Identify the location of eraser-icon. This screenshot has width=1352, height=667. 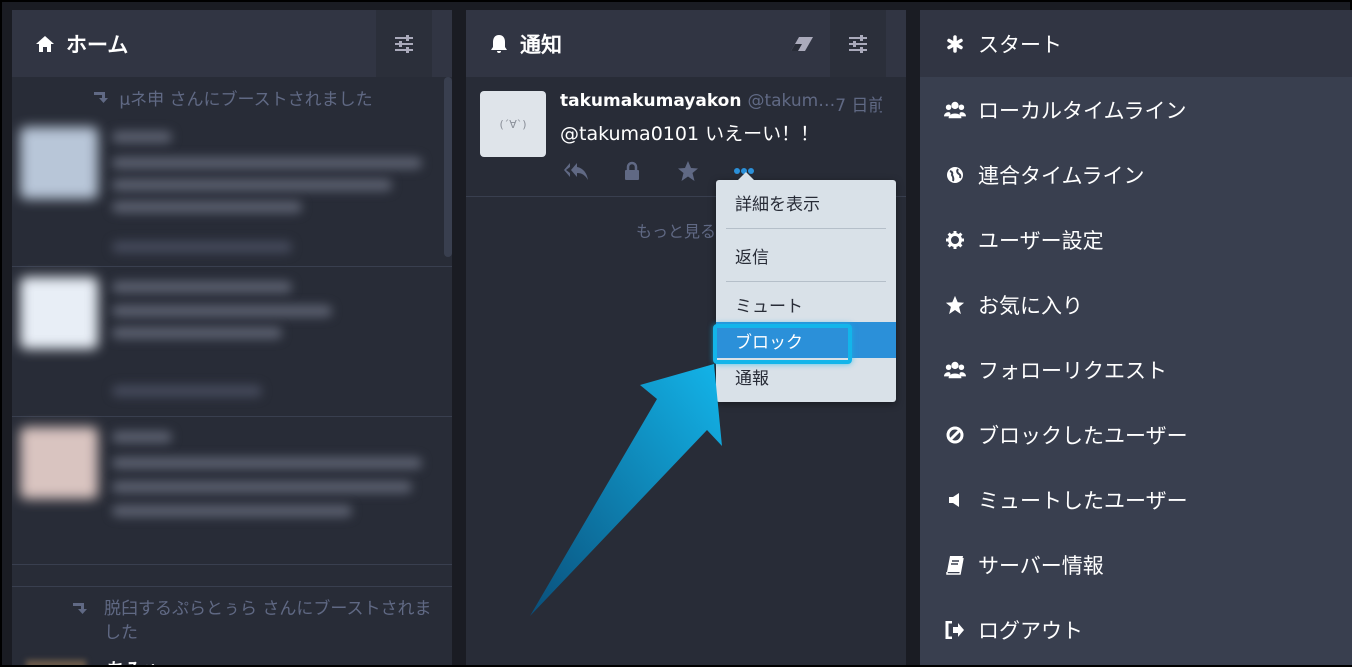
(802, 44).